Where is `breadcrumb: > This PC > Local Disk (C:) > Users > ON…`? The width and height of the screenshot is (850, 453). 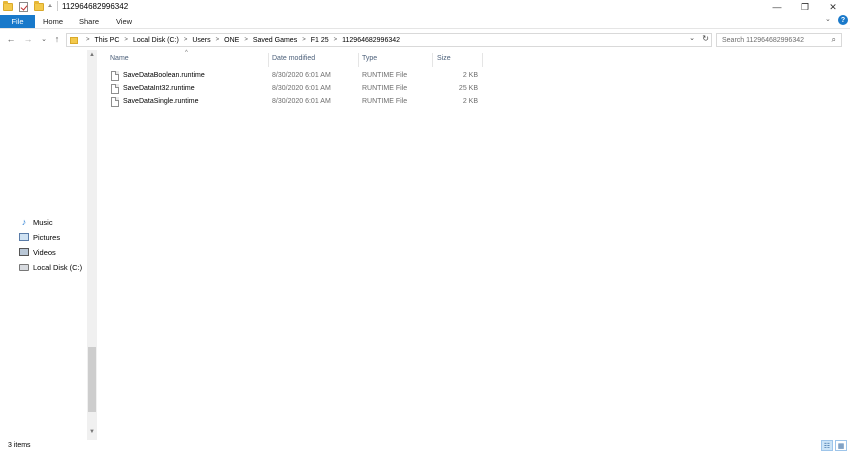
breadcrumb: > This PC > Local Disk (C:) > Users > ON… is located at coordinates (240, 40).